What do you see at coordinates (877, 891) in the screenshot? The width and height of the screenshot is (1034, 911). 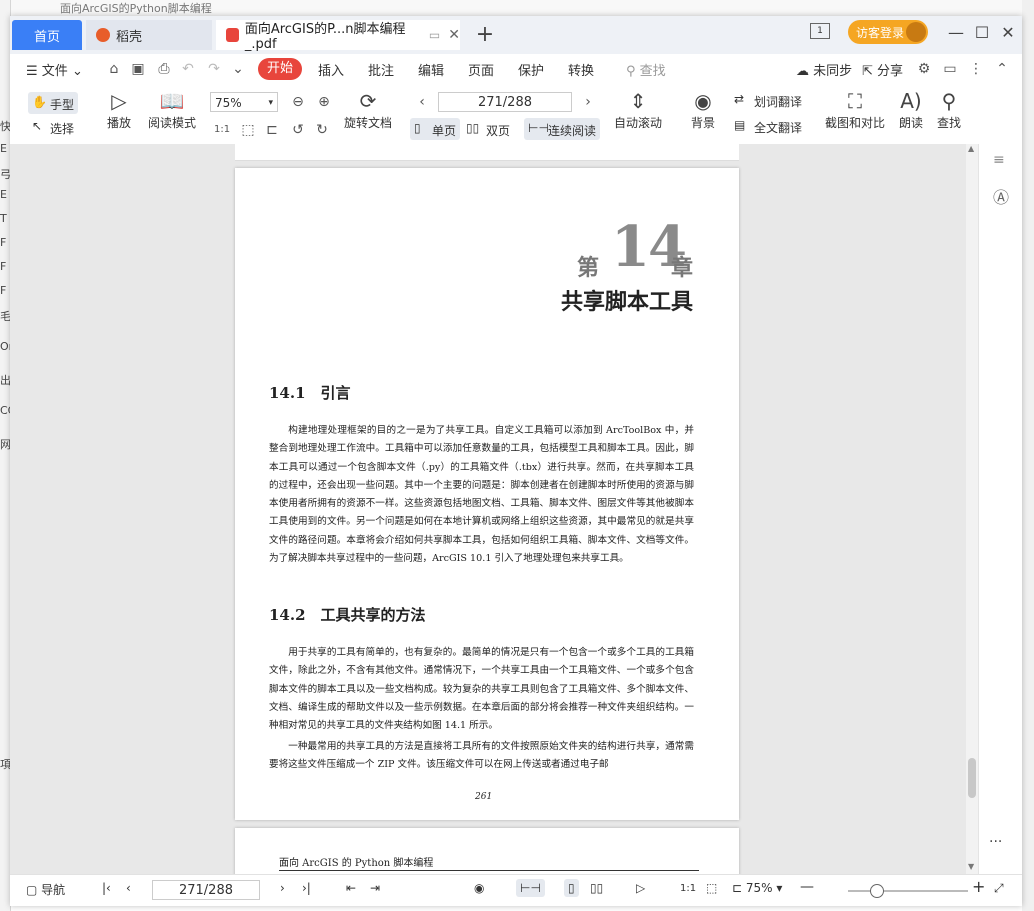 I see `zoom-slider-handle` at bounding box center [877, 891].